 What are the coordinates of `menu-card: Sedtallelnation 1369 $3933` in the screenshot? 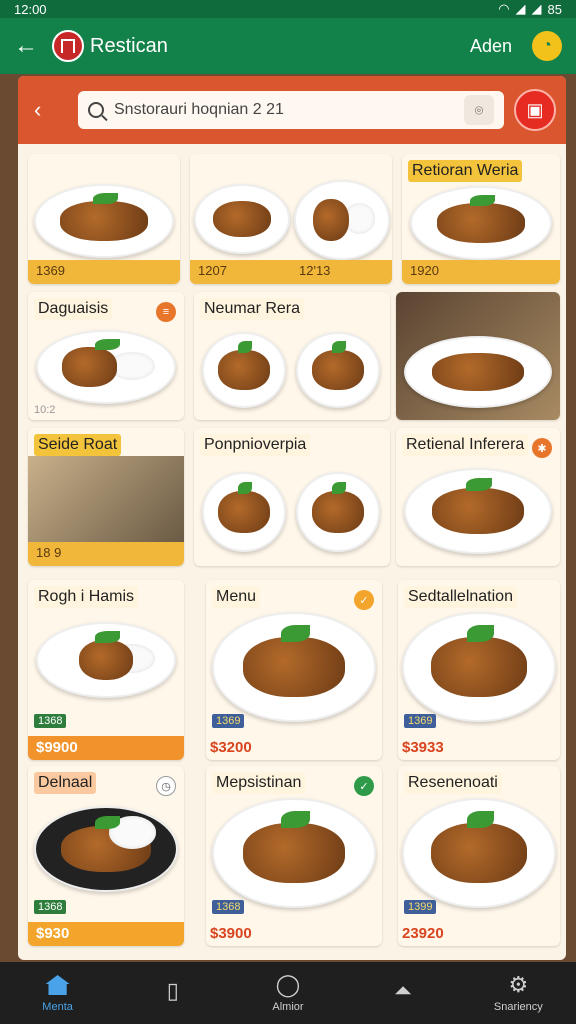 It's located at (479, 670).